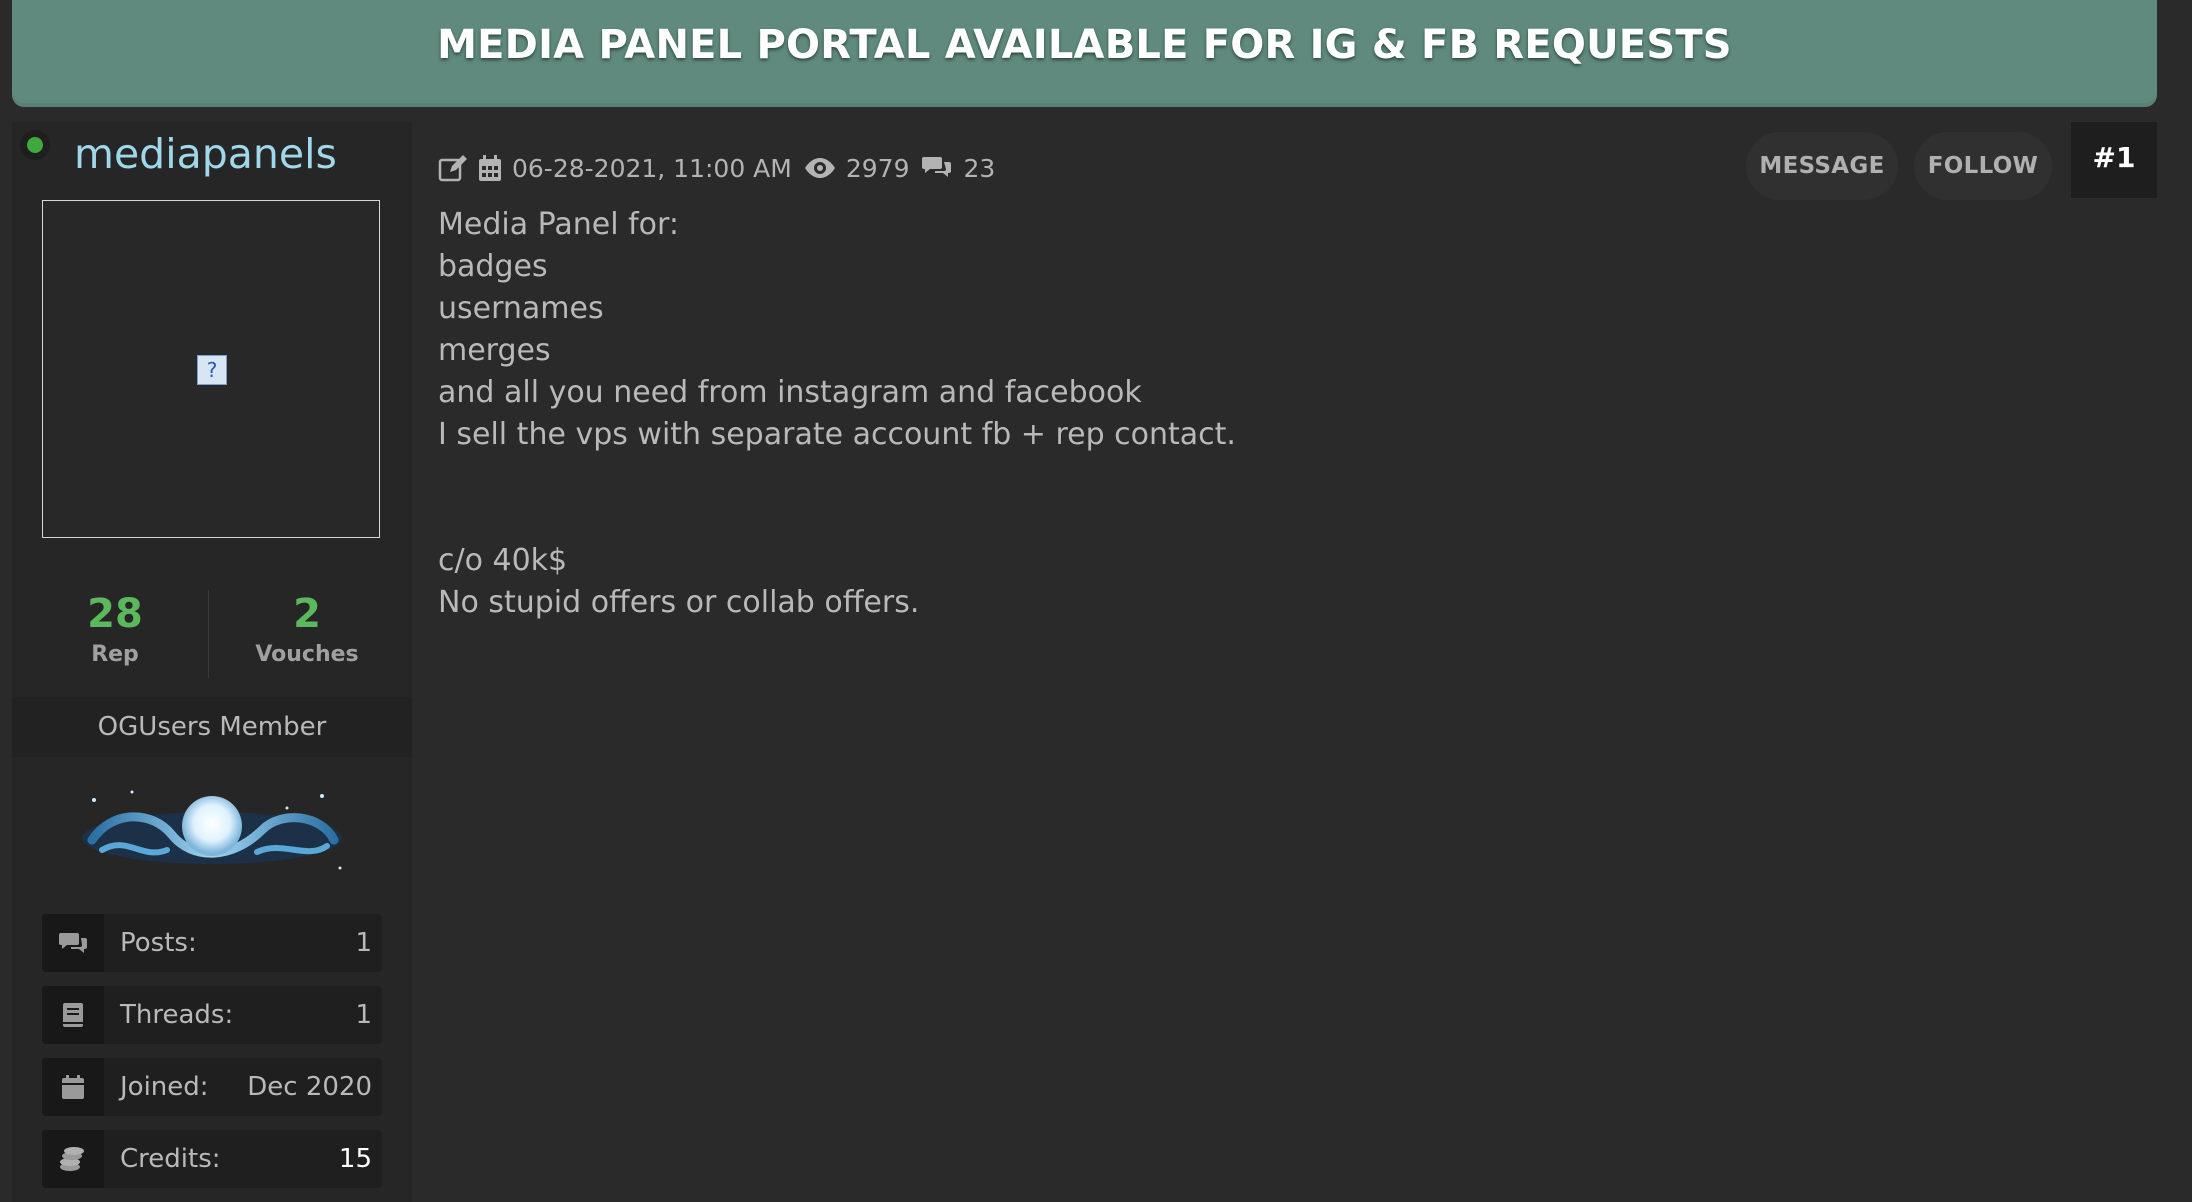  I want to click on posts-label: Posts:, so click(158, 943).